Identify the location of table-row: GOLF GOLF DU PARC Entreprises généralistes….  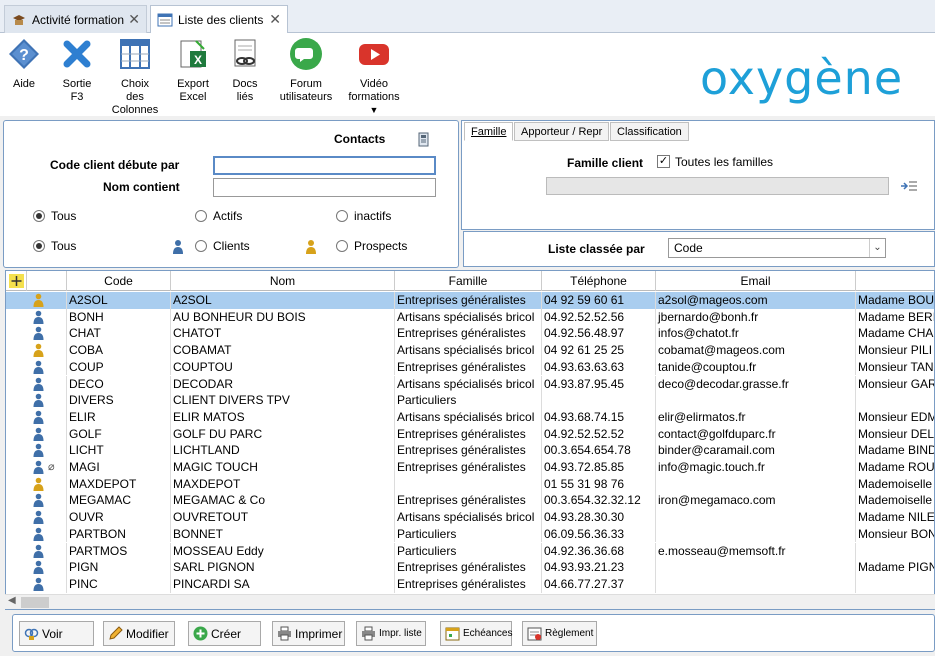
(470, 434).